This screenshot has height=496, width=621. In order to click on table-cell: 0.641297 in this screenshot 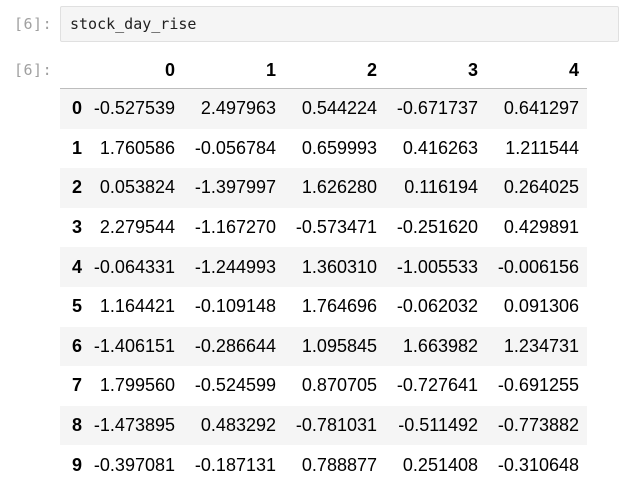, I will do `click(541, 108)`.